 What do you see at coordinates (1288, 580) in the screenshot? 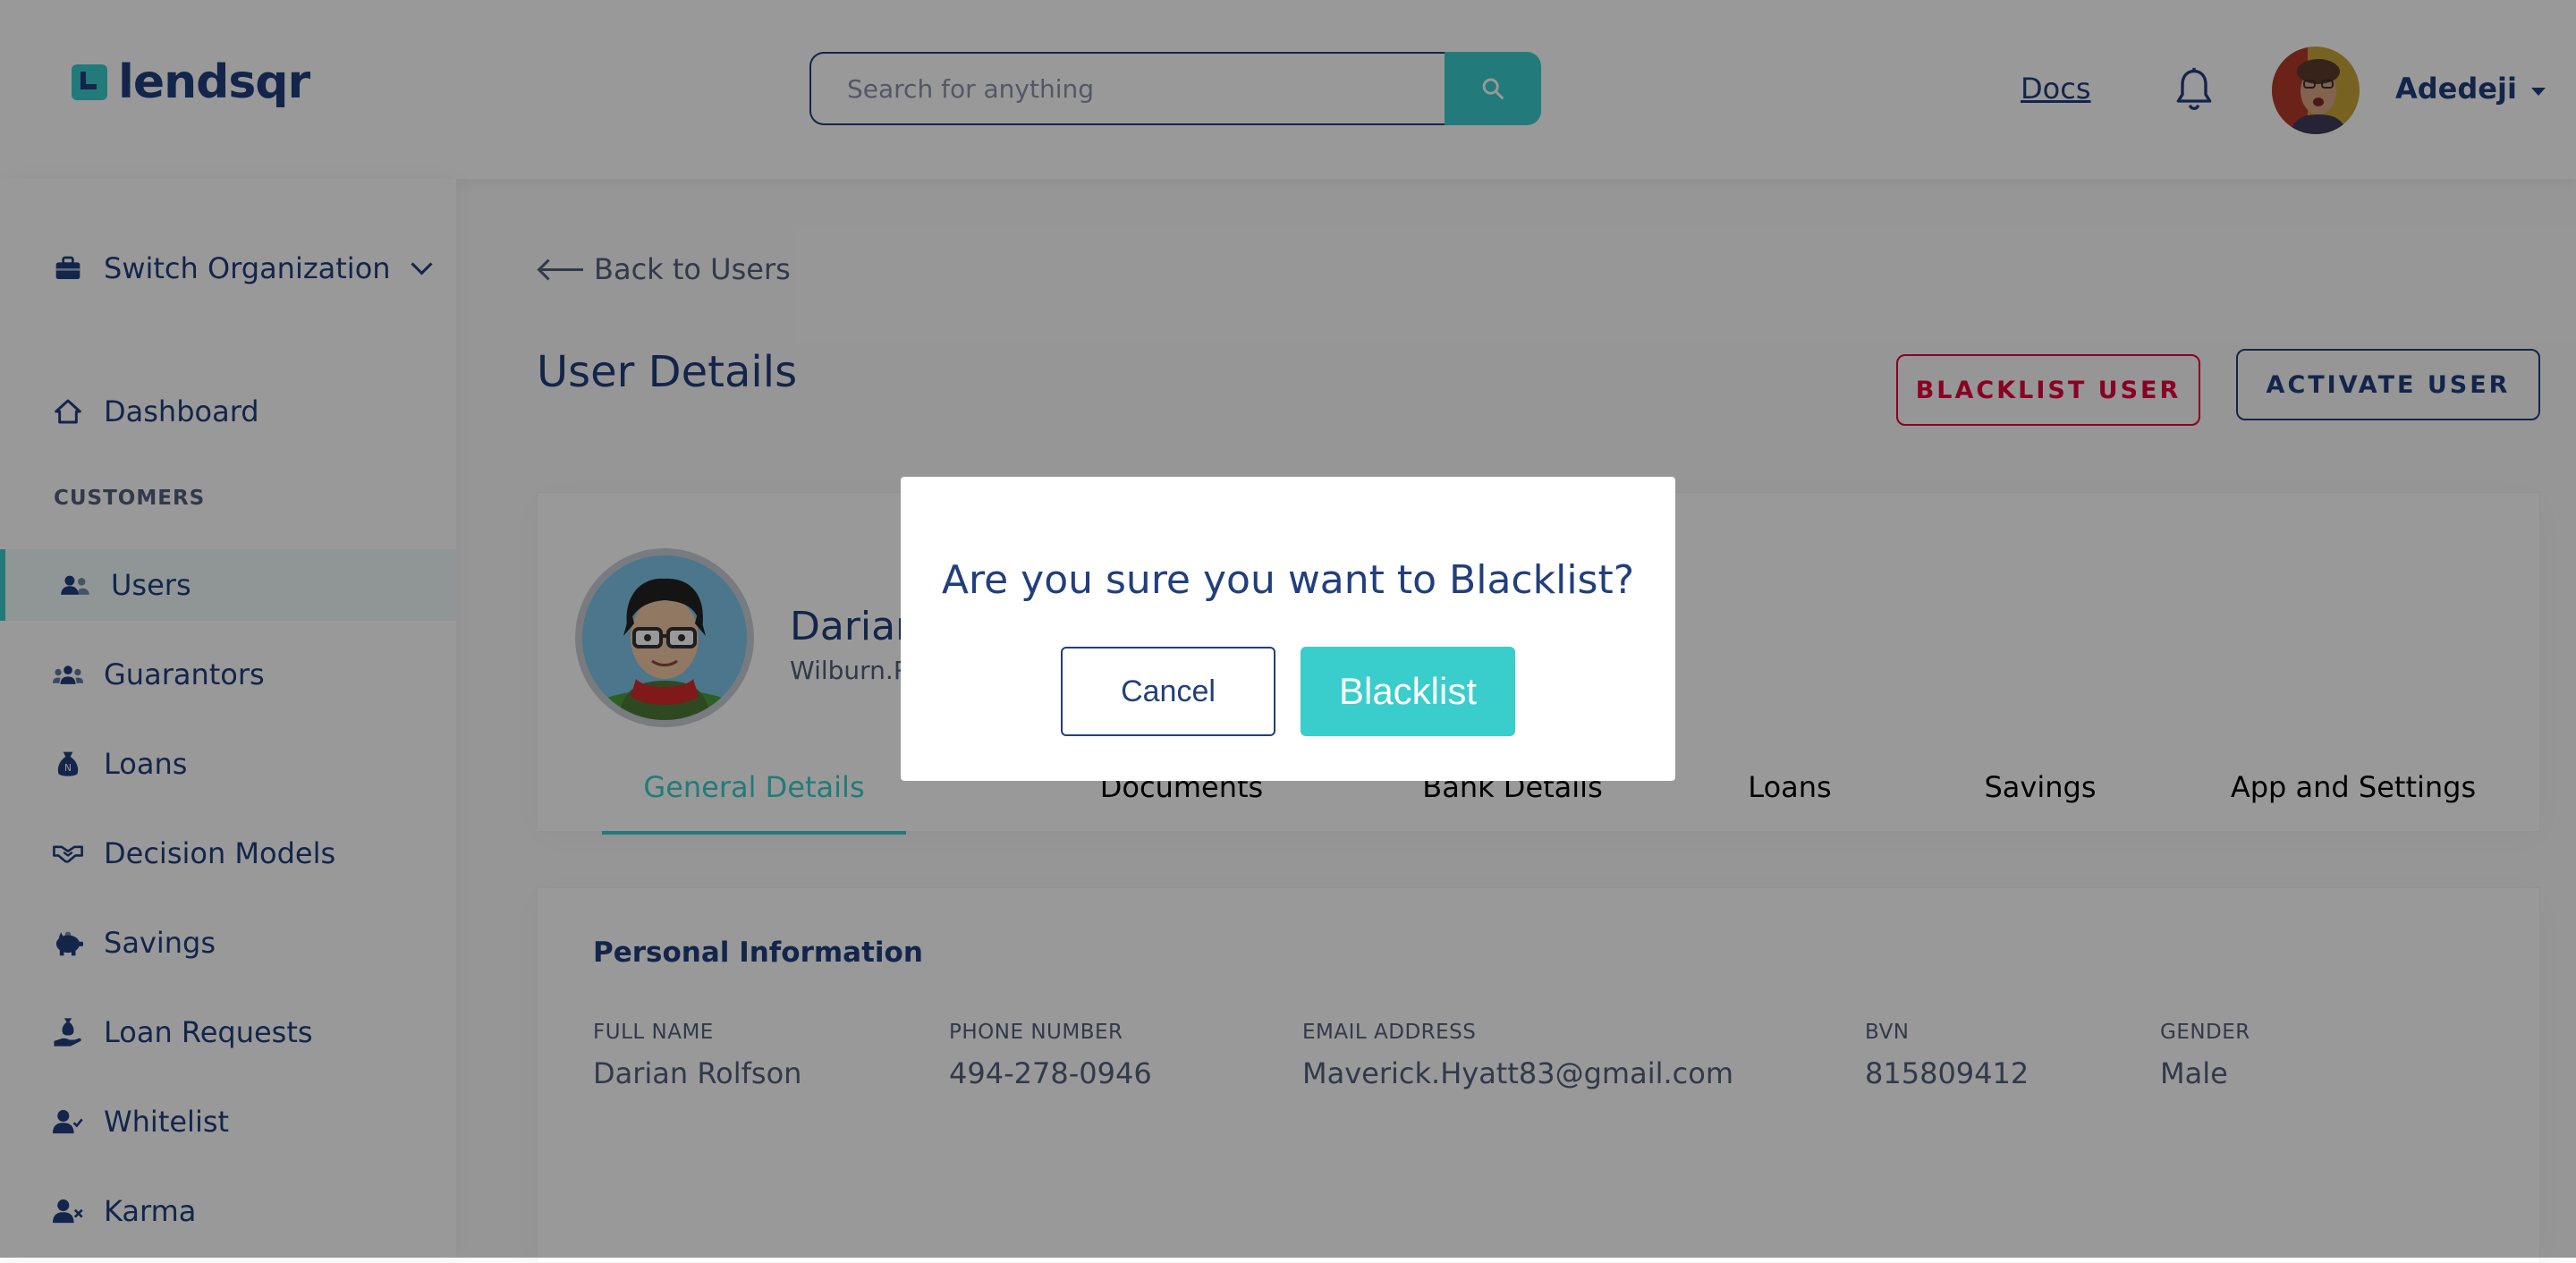
I see `modal-title: Are you sure you want to Blacklist?` at bounding box center [1288, 580].